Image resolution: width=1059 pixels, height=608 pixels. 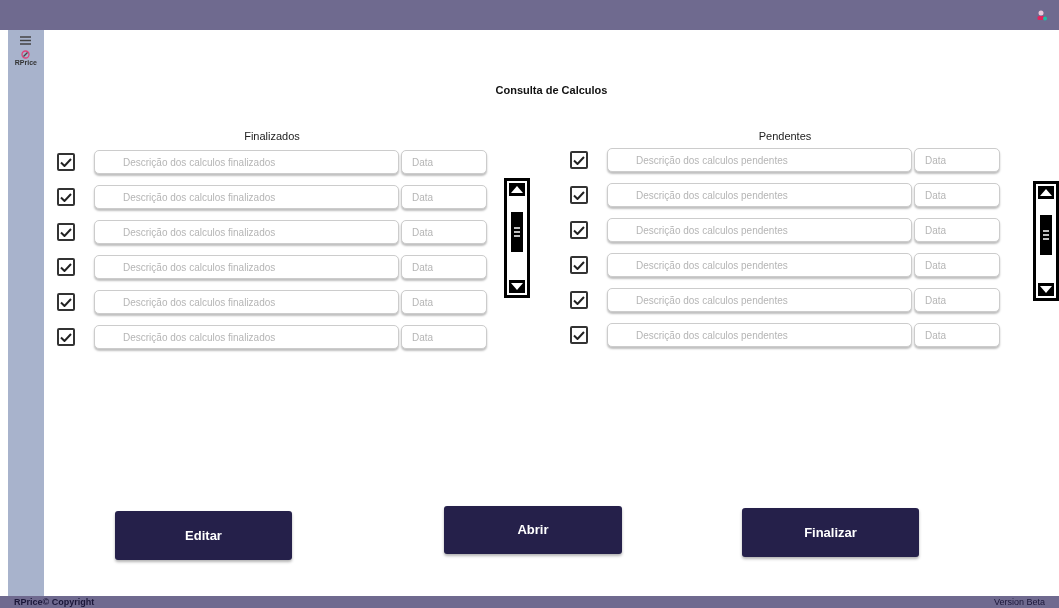 What do you see at coordinates (203, 535) in the screenshot?
I see `action-button: Editar` at bounding box center [203, 535].